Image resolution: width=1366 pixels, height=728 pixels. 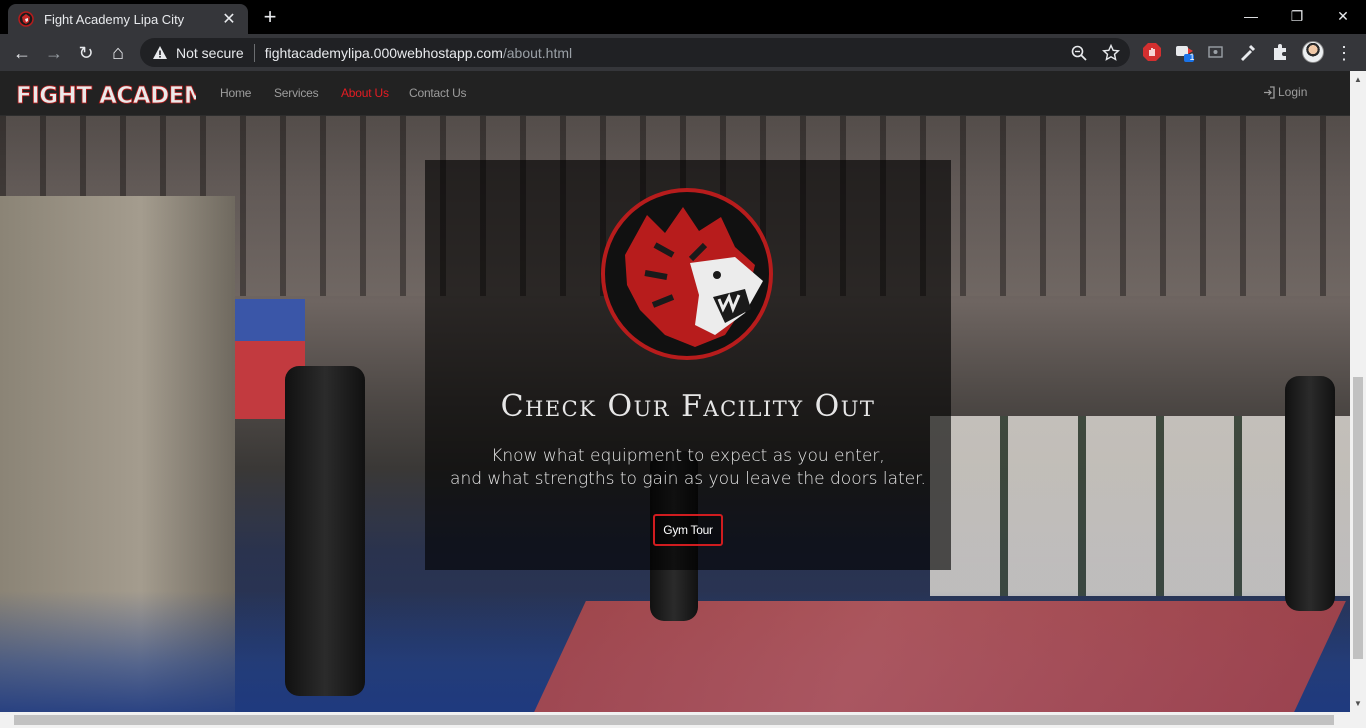 I want to click on screen-capture-extension-icon, so click(x=1216, y=52).